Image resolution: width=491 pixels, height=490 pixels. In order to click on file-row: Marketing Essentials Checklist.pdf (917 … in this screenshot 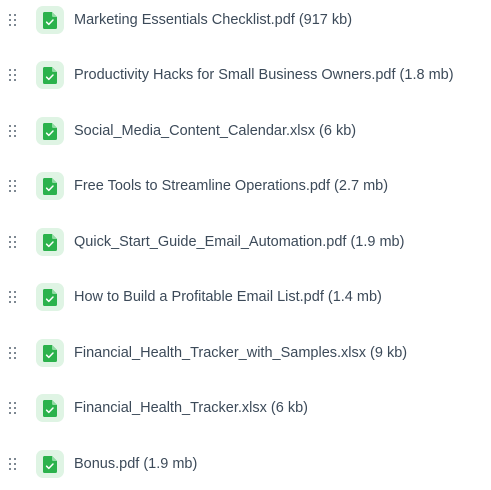, I will do `click(245, 20)`.